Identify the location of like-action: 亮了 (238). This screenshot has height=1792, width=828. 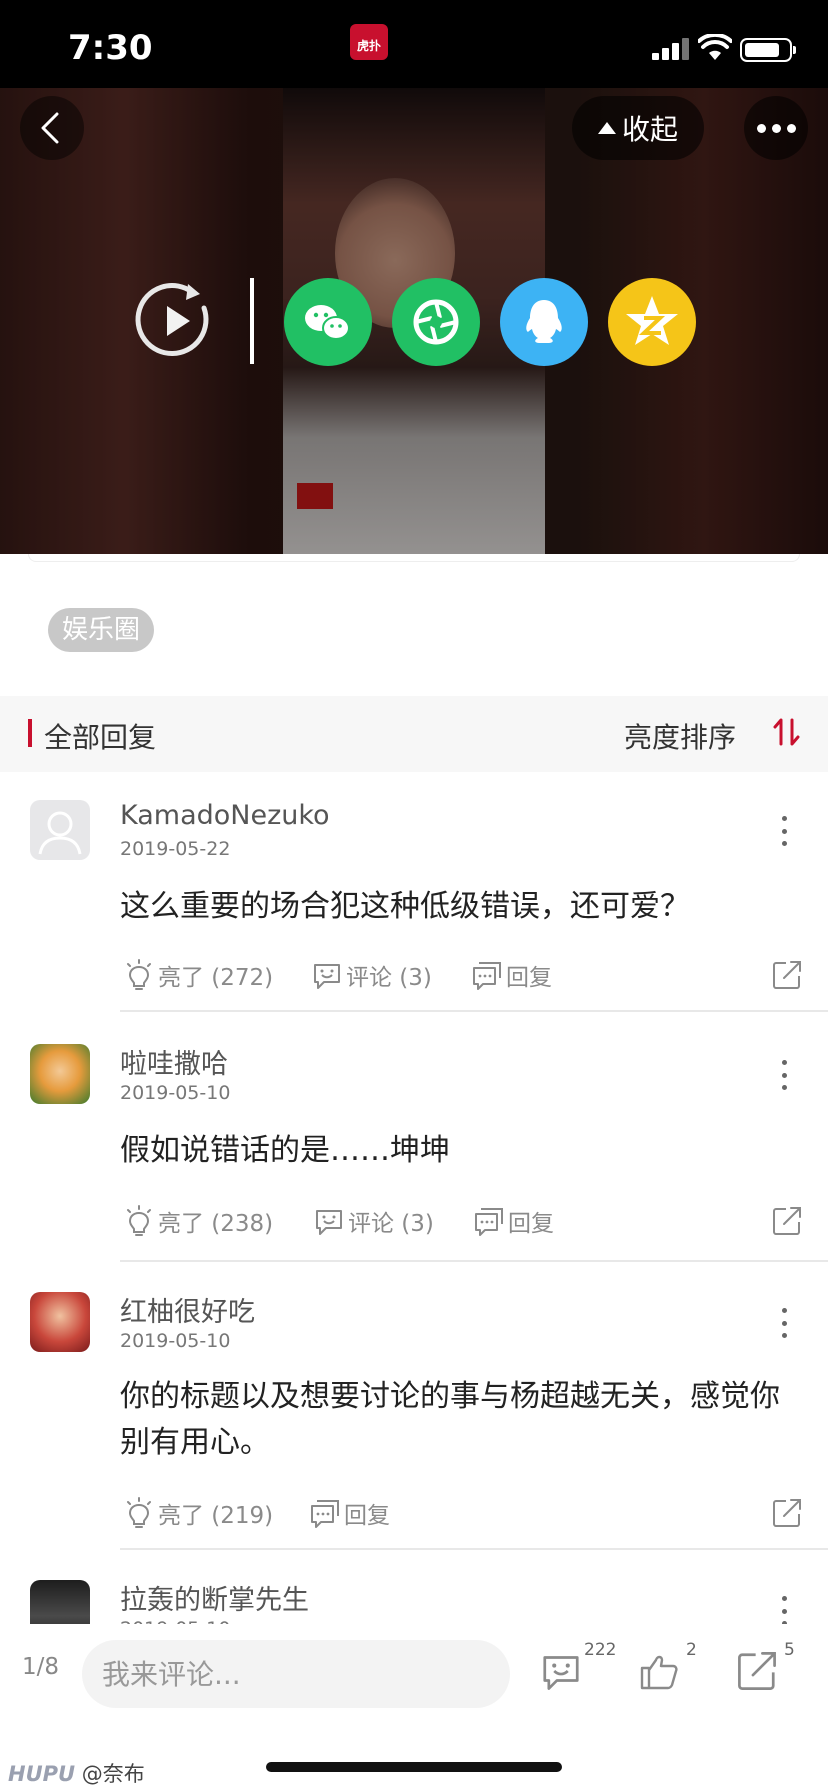
(197, 1221).